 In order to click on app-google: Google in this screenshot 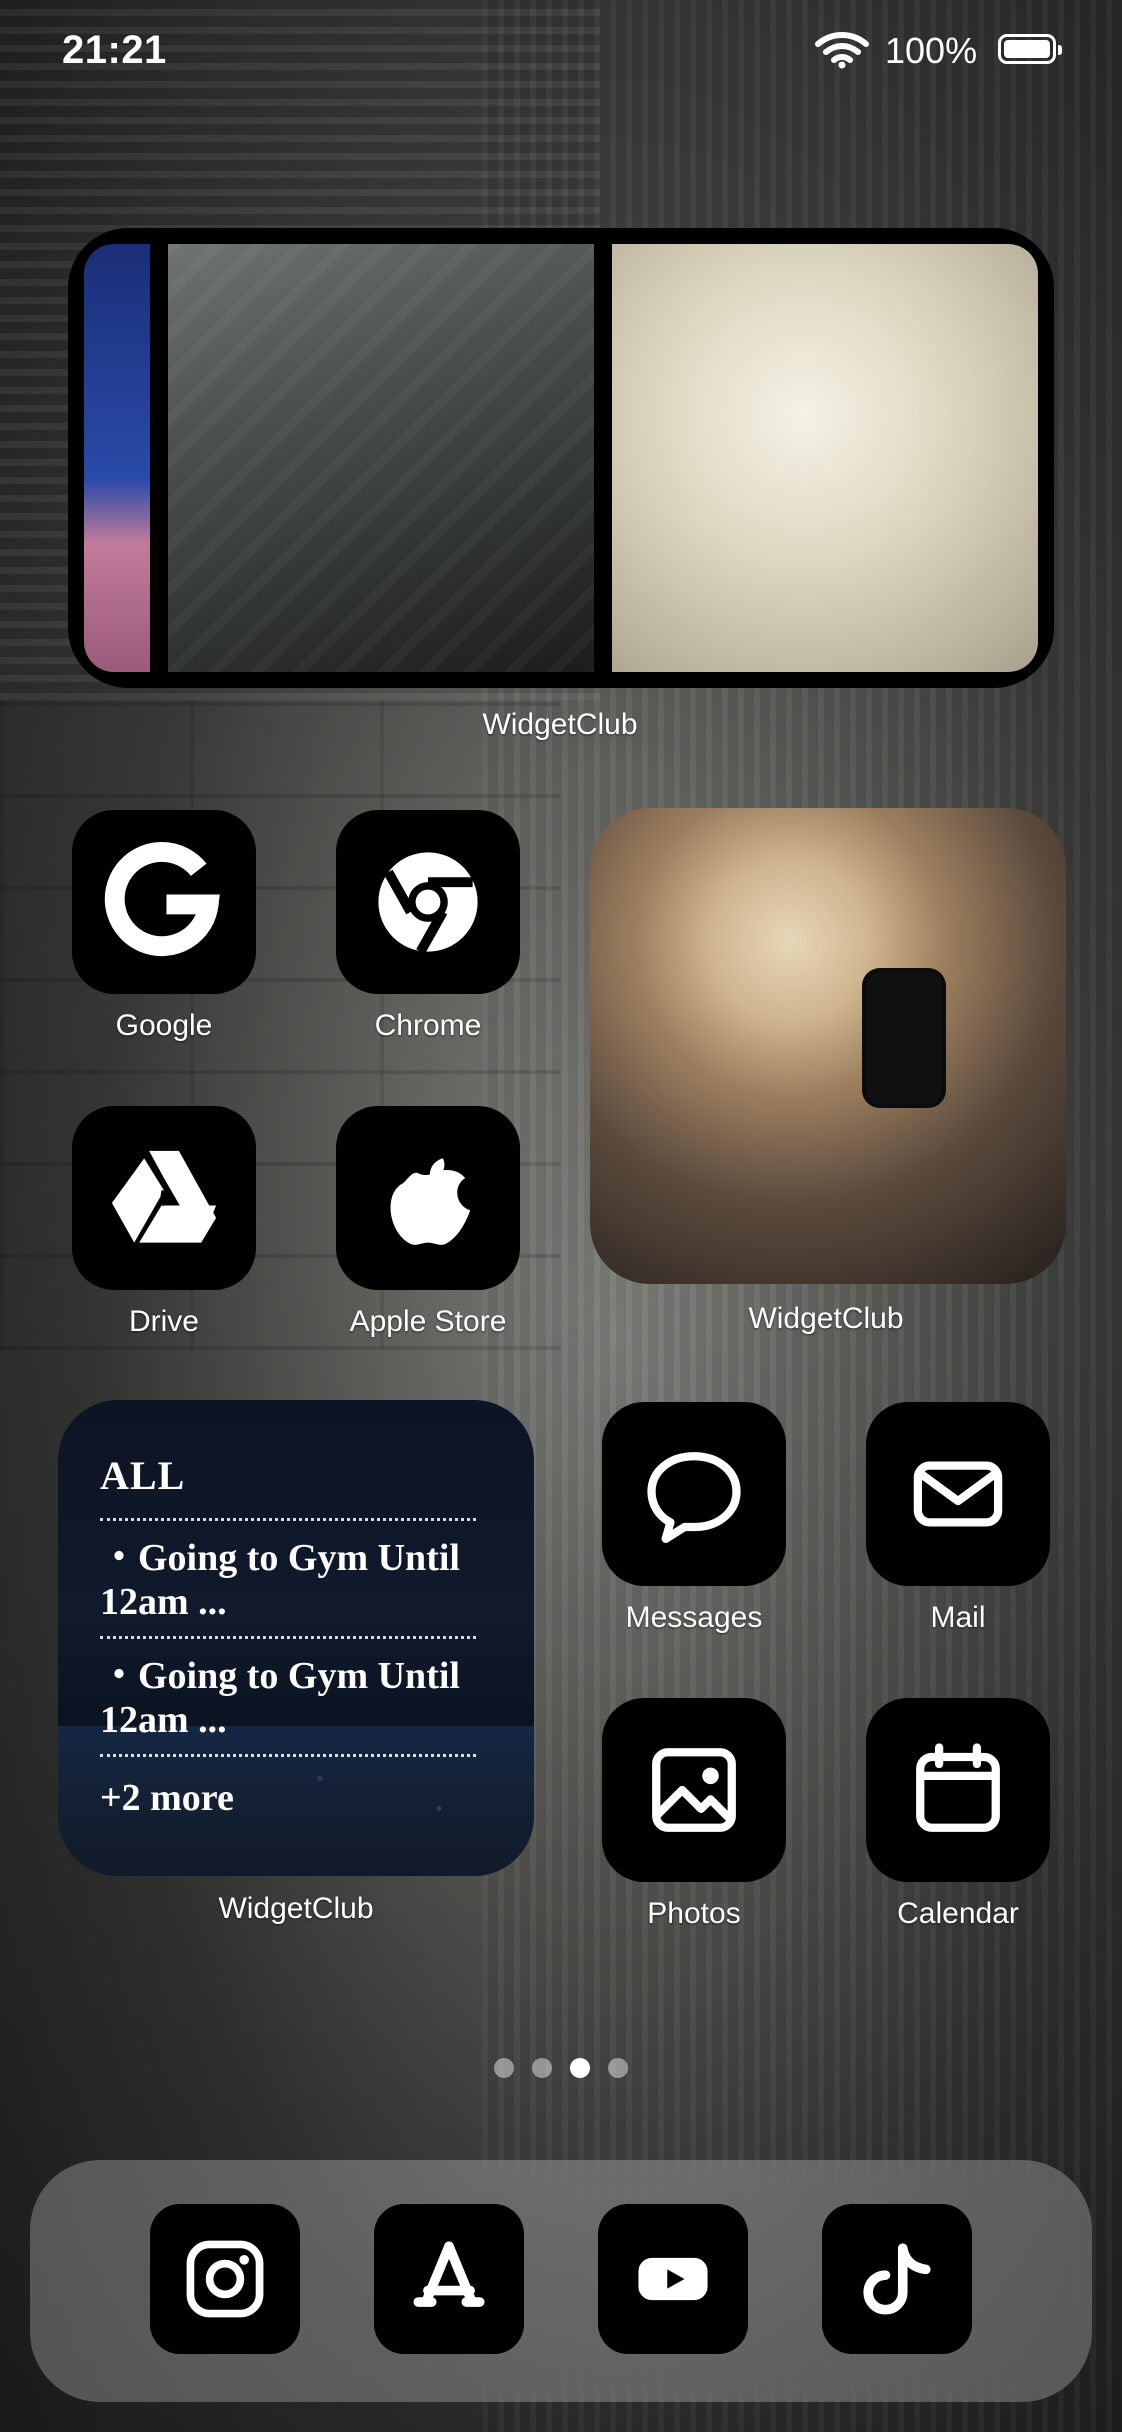, I will do `click(164, 927)`.